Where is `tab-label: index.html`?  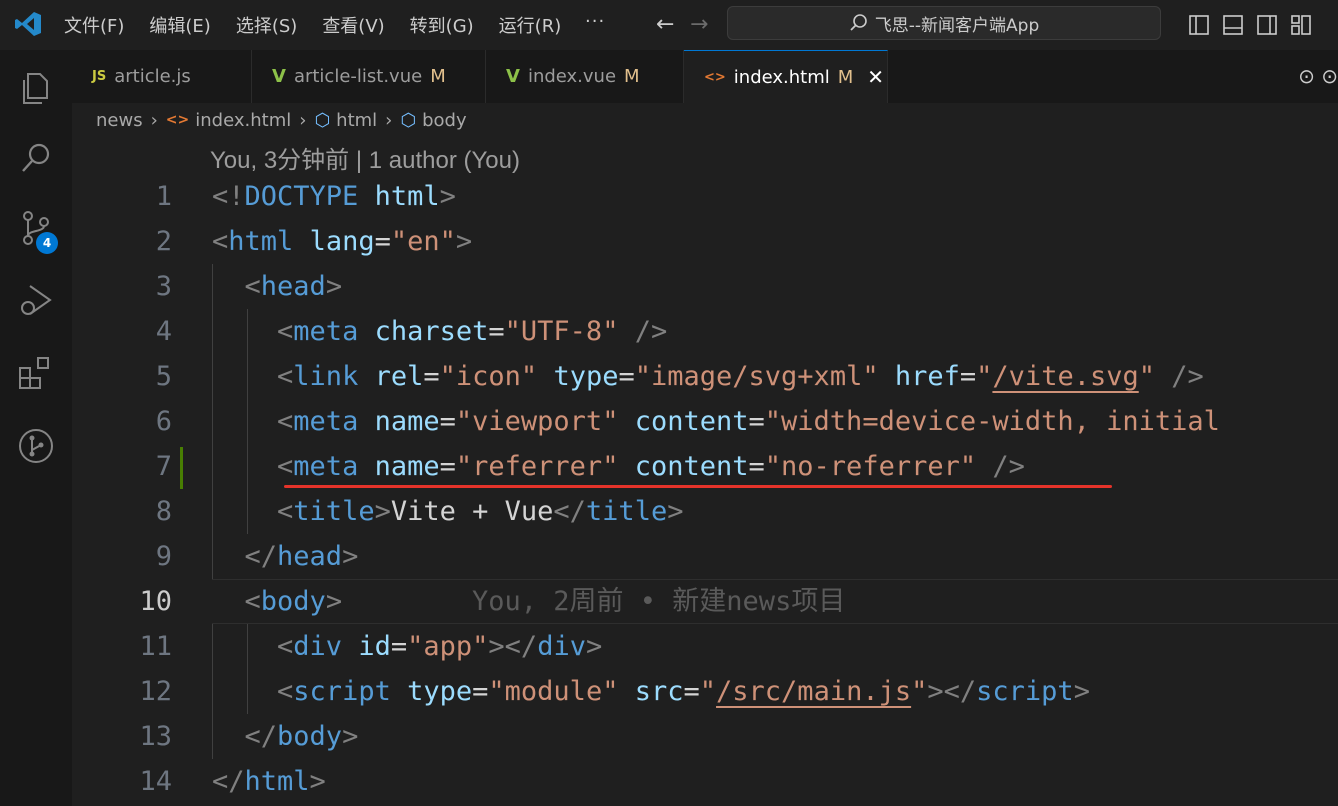 tab-label: index.html is located at coordinates (781, 77).